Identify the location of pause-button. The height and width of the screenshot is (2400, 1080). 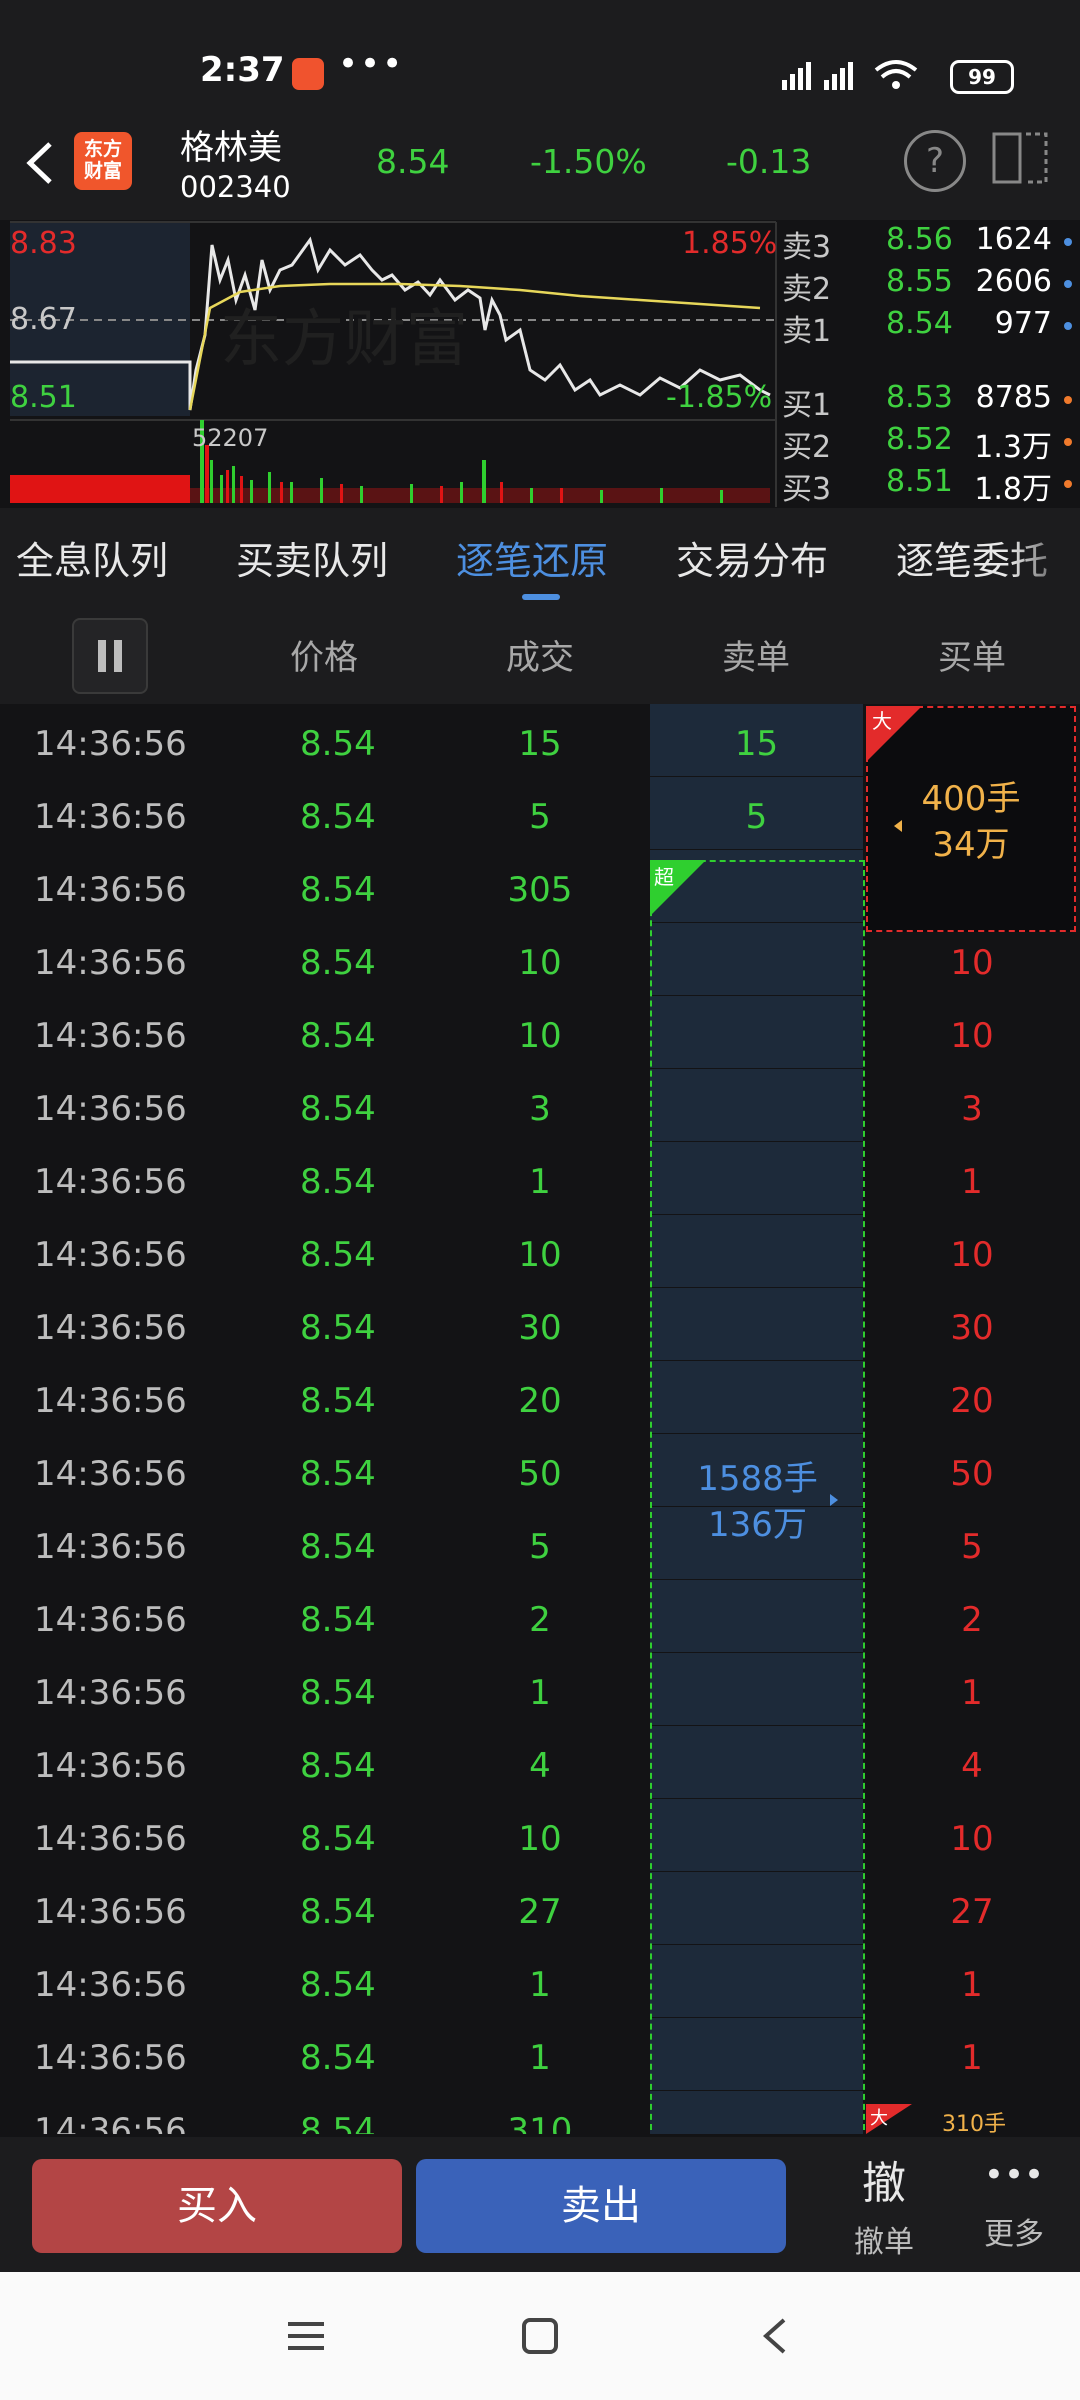
(110, 656).